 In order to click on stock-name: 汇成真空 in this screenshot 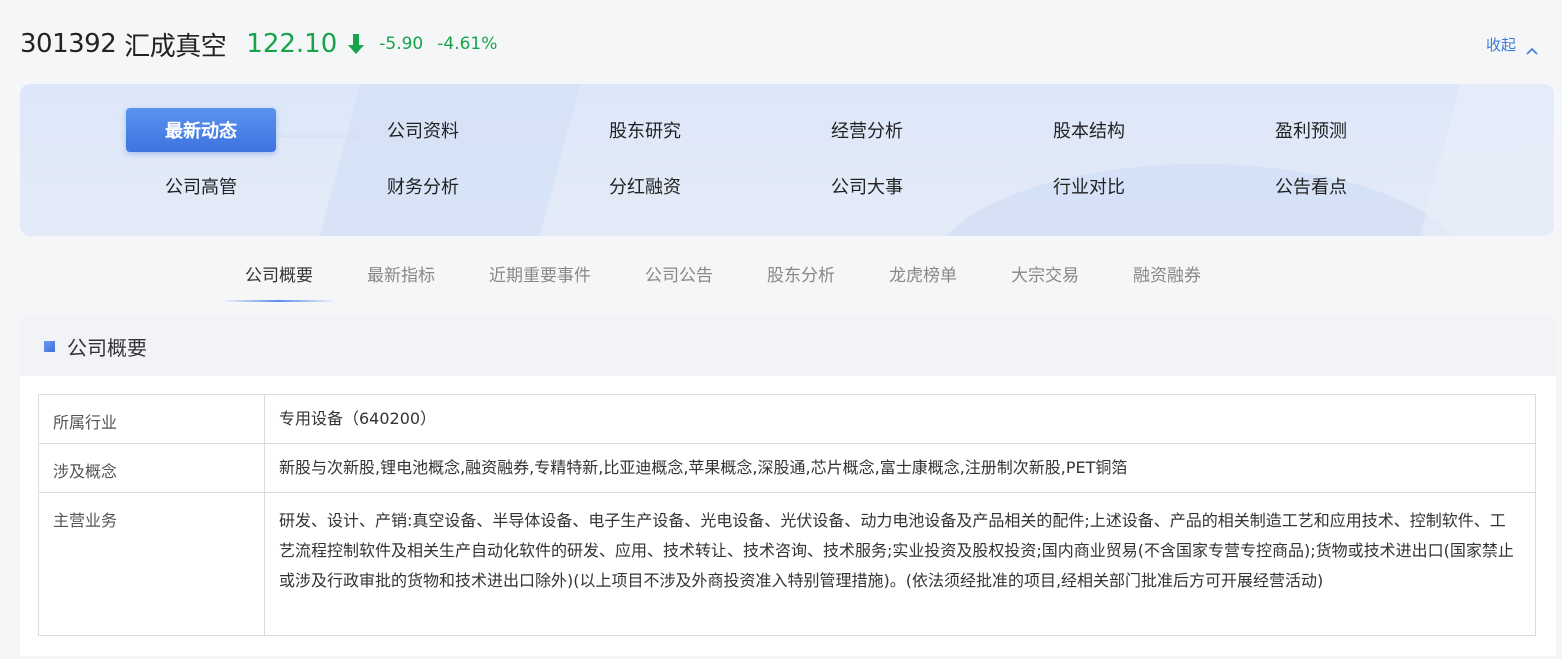, I will do `click(175, 46)`.